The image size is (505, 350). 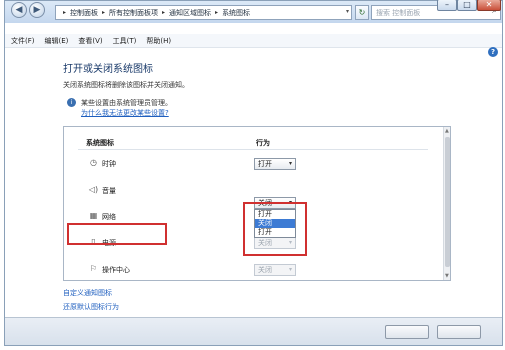 I want to click on power-icon: ▯, so click(x=93, y=241).